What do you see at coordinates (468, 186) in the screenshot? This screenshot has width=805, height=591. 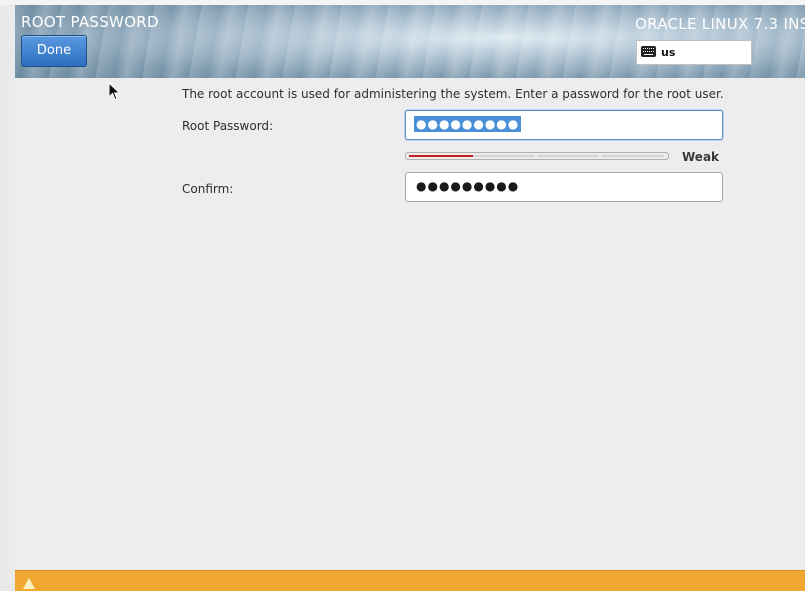 I see `confirm-password-value: ●●●●●●●●●` at bounding box center [468, 186].